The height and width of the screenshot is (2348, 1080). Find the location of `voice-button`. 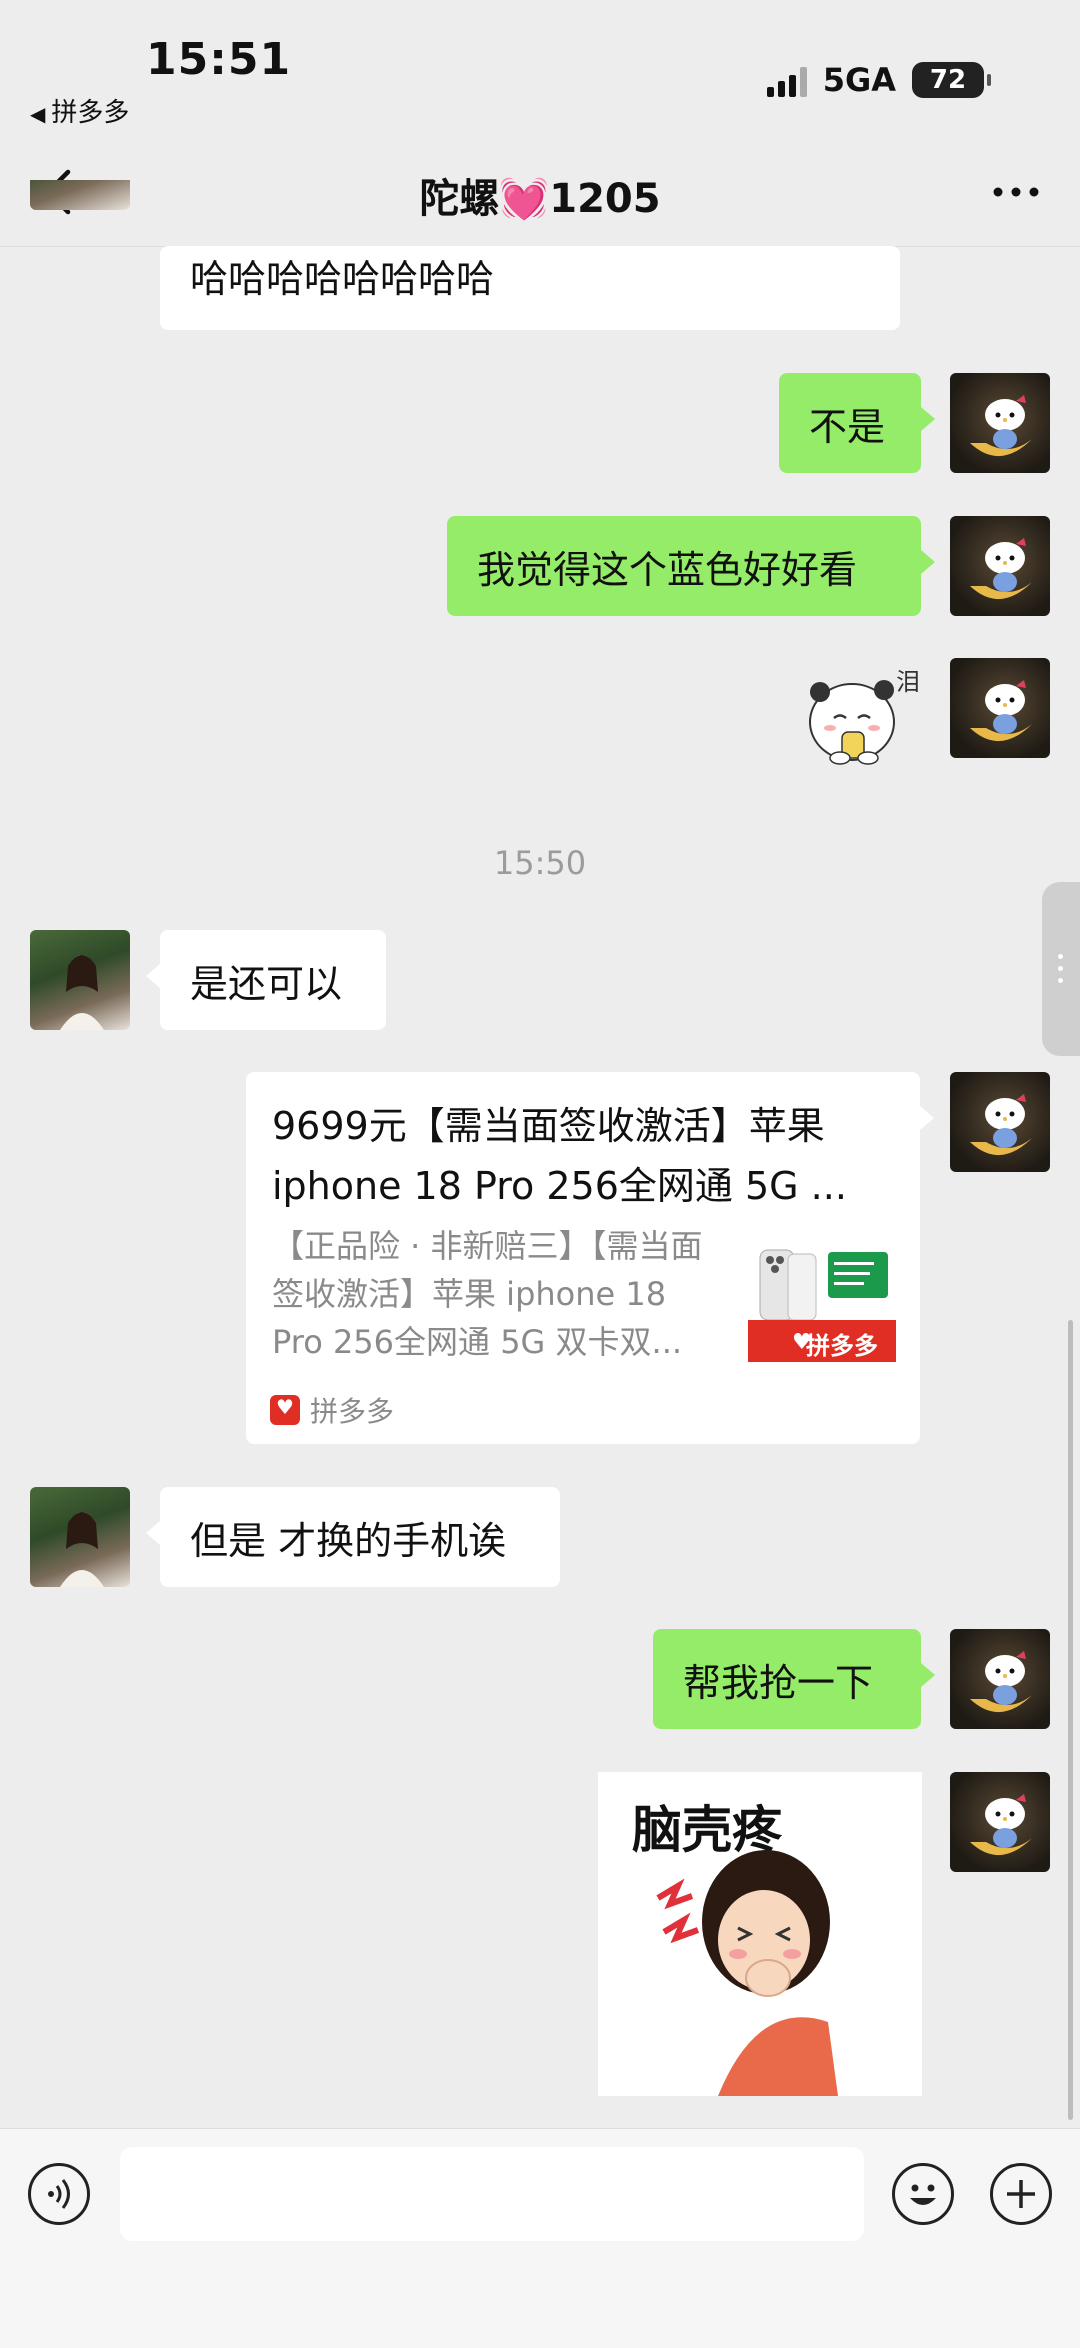

voice-button is located at coordinates (59, 2194).